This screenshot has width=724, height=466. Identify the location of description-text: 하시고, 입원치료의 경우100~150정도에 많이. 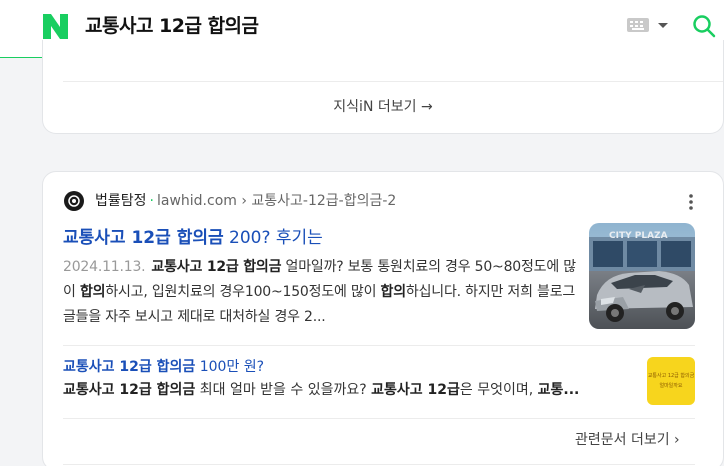
(243, 292).